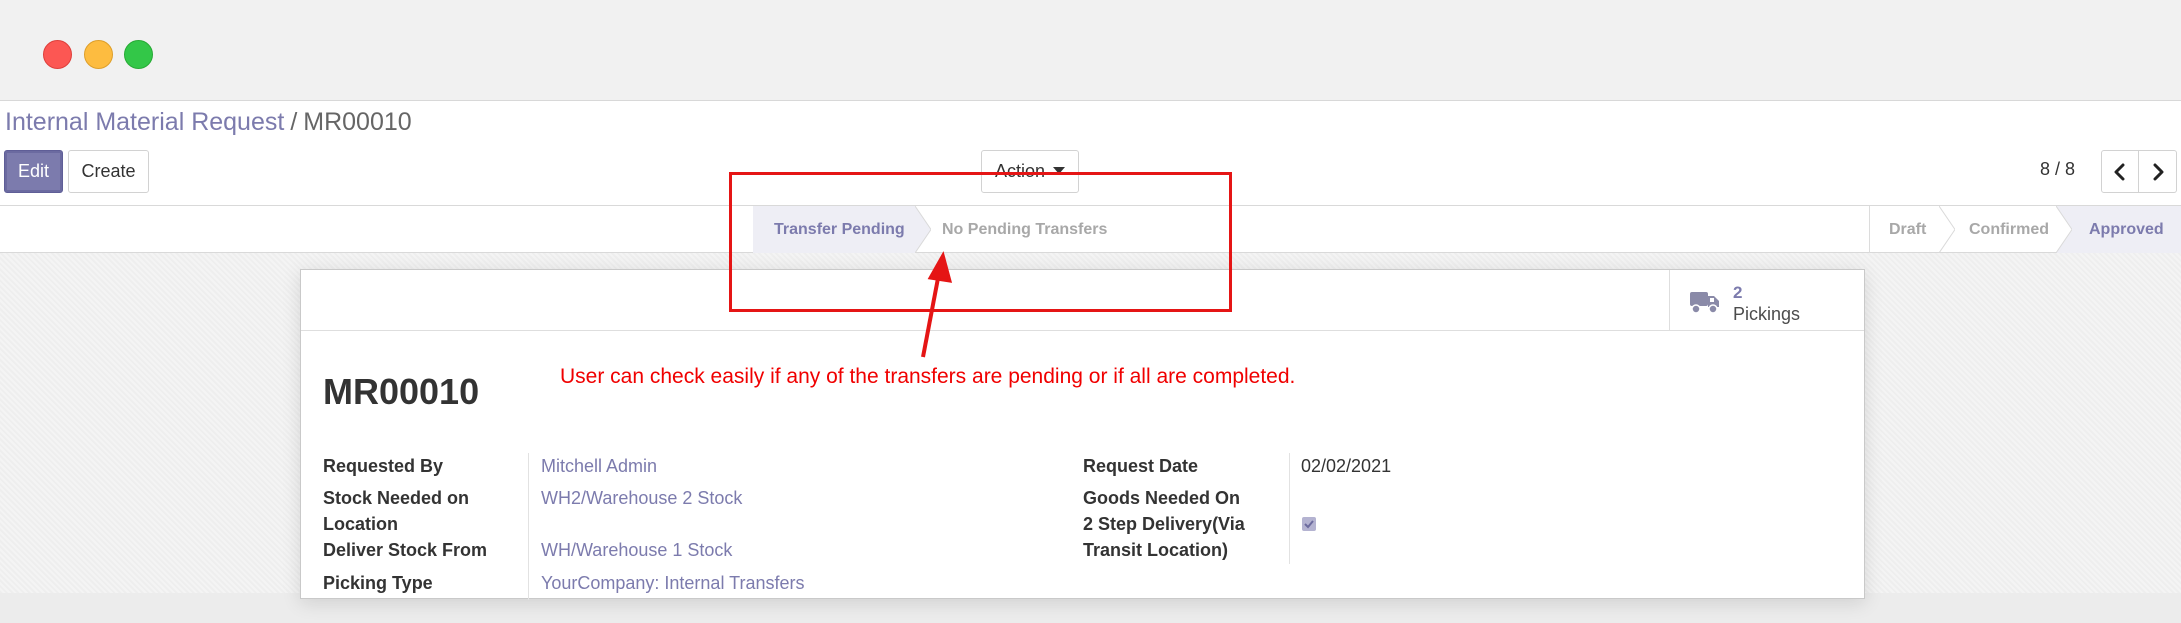  Describe the element at coordinates (1869, 229) in the screenshot. I see `statusbar-divider` at that location.